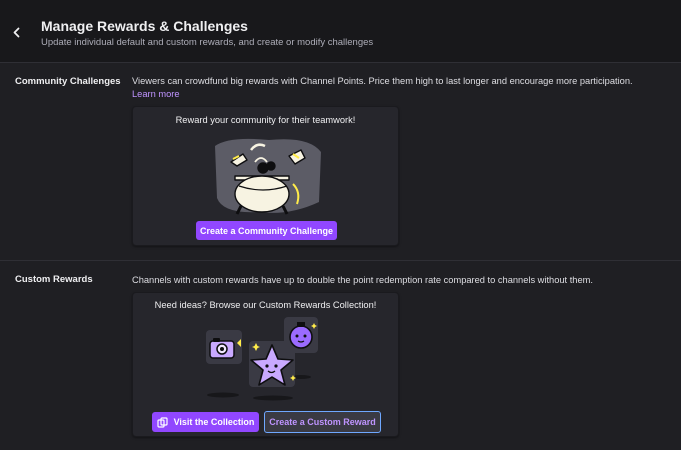 This screenshot has height=450, width=681. Describe the element at coordinates (224, 347) in the screenshot. I see `camera-icon` at that location.